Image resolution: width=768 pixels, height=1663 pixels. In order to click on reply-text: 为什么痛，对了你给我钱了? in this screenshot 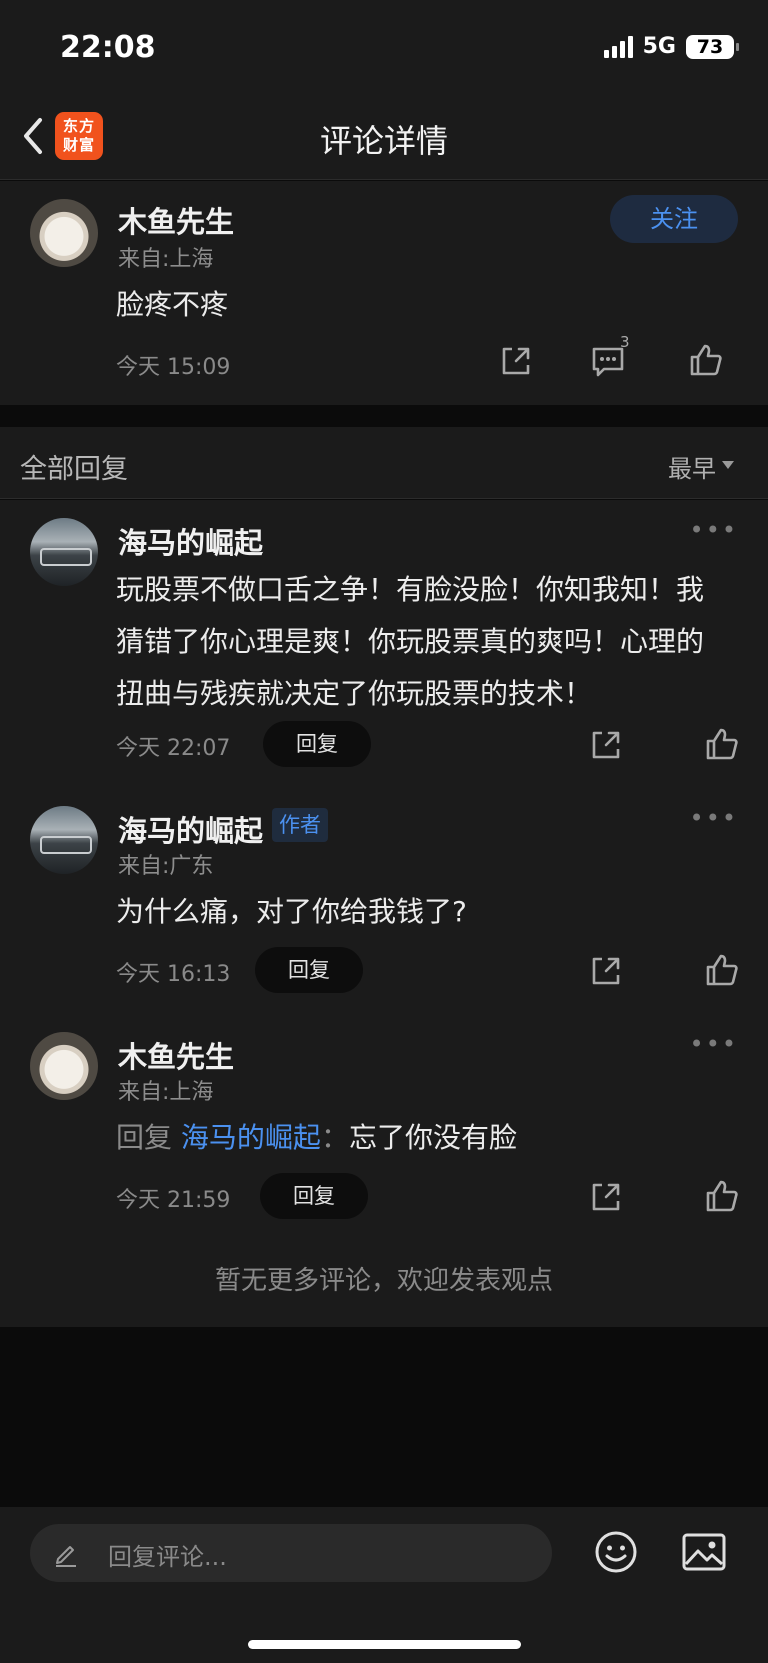, I will do `click(291, 911)`.